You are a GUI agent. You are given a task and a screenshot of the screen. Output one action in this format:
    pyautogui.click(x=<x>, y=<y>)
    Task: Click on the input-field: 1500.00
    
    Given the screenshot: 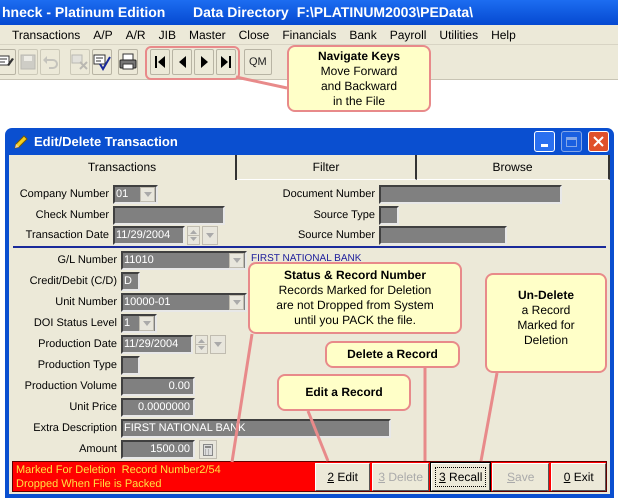 What is the action you would take?
    pyautogui.click(x=158, y=449)
    